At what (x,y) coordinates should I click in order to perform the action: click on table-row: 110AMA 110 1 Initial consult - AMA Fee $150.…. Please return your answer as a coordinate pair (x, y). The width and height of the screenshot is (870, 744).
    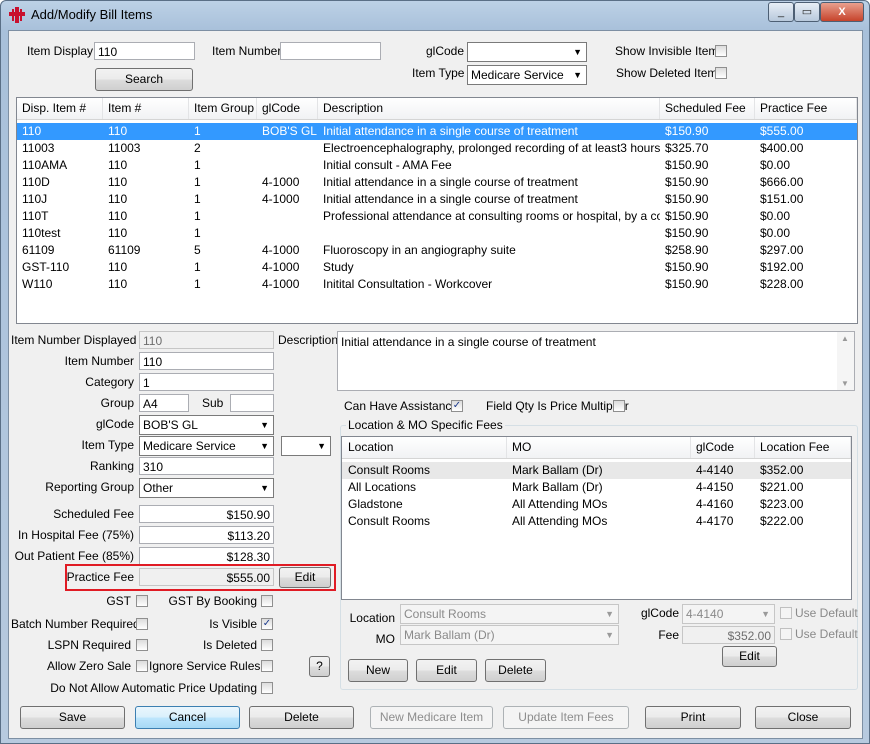
    Looking at the image, I should click on (437, 165).